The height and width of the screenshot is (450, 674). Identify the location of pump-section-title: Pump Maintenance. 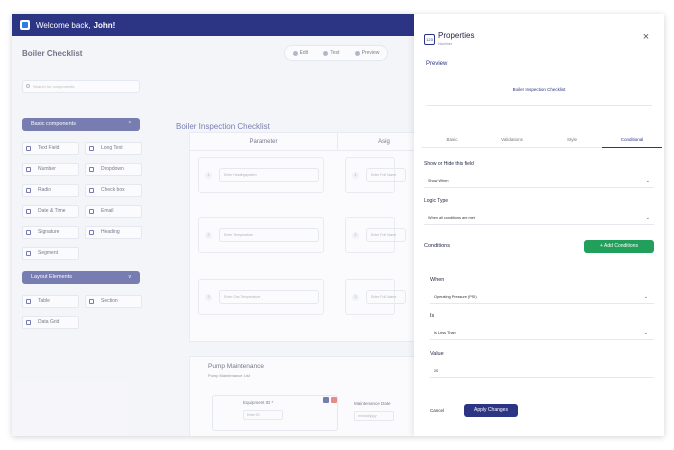
(236, 366).